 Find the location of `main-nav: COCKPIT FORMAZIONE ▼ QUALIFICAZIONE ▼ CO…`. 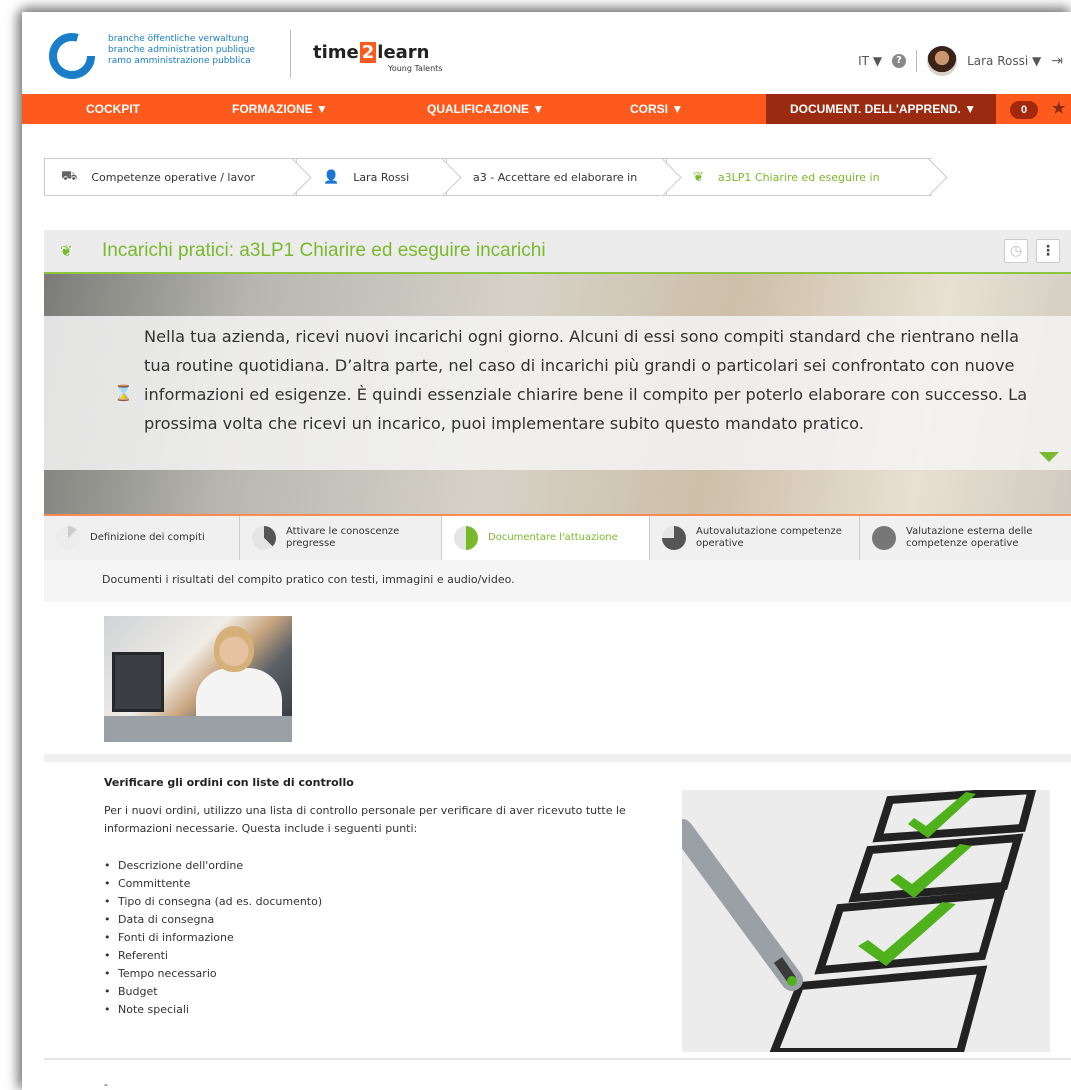

main-nav: COCKPIT FORMAZIONE ▼ QUALIFICAZIONE ▼ CO… is located at coordinates (546, 109).